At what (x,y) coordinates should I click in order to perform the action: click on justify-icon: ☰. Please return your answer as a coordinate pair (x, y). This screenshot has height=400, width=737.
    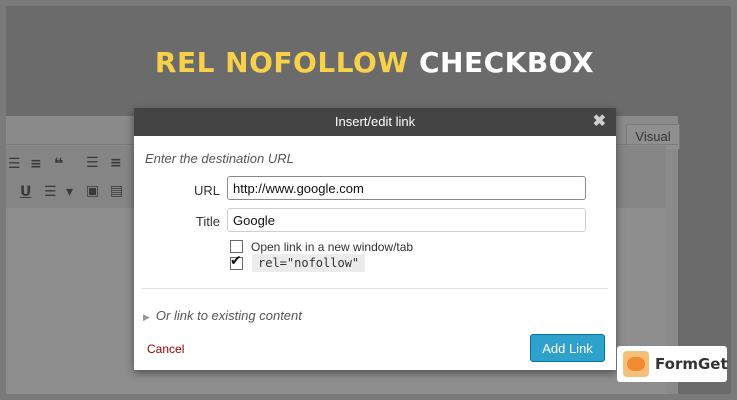
    Looking at the image, I should click on (50, 192).